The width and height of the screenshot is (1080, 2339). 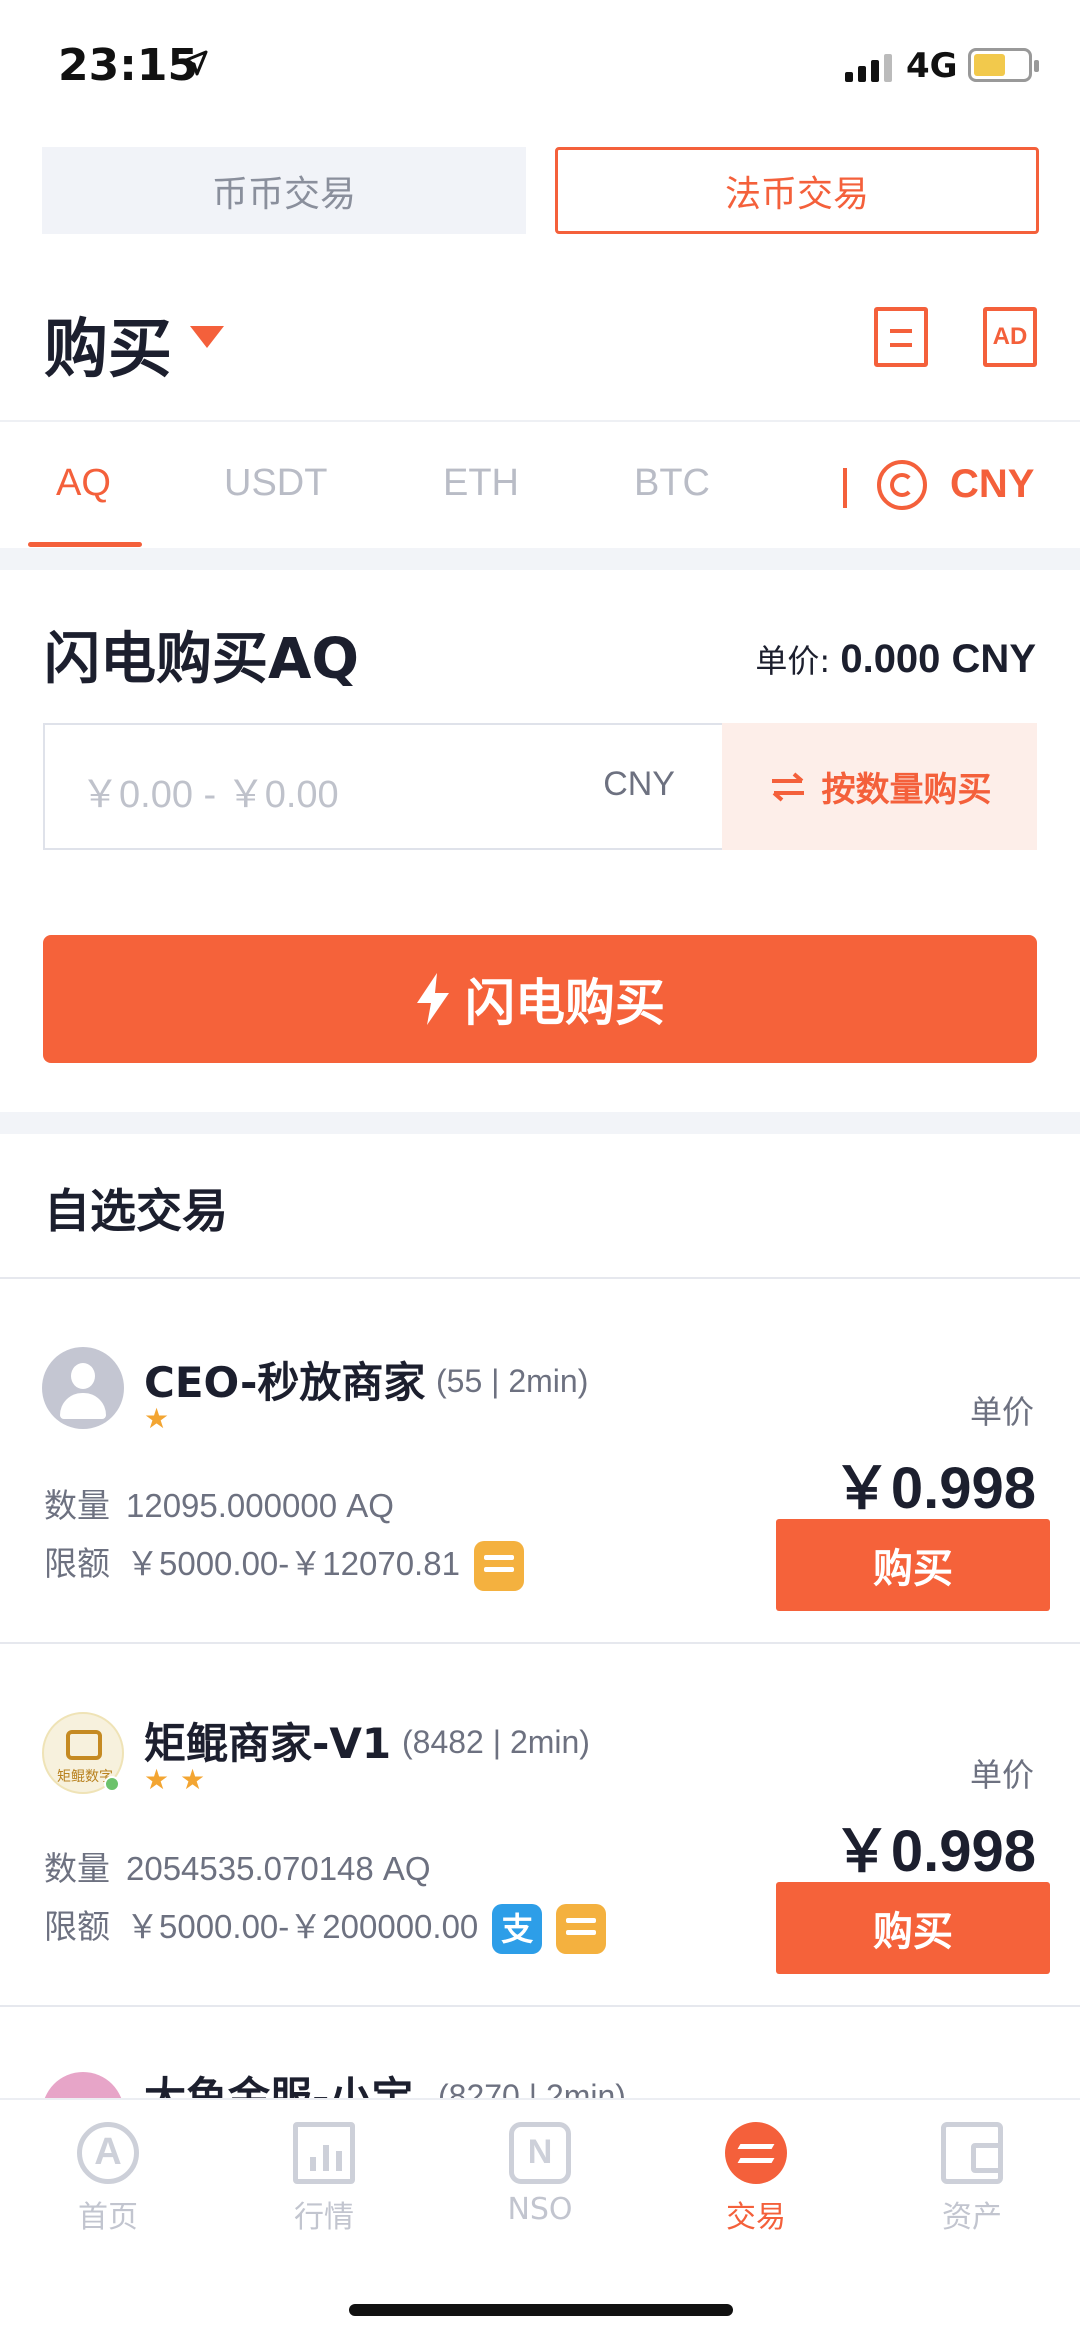 I want to click on status-time: 23:15, so click(x=128, y=65).